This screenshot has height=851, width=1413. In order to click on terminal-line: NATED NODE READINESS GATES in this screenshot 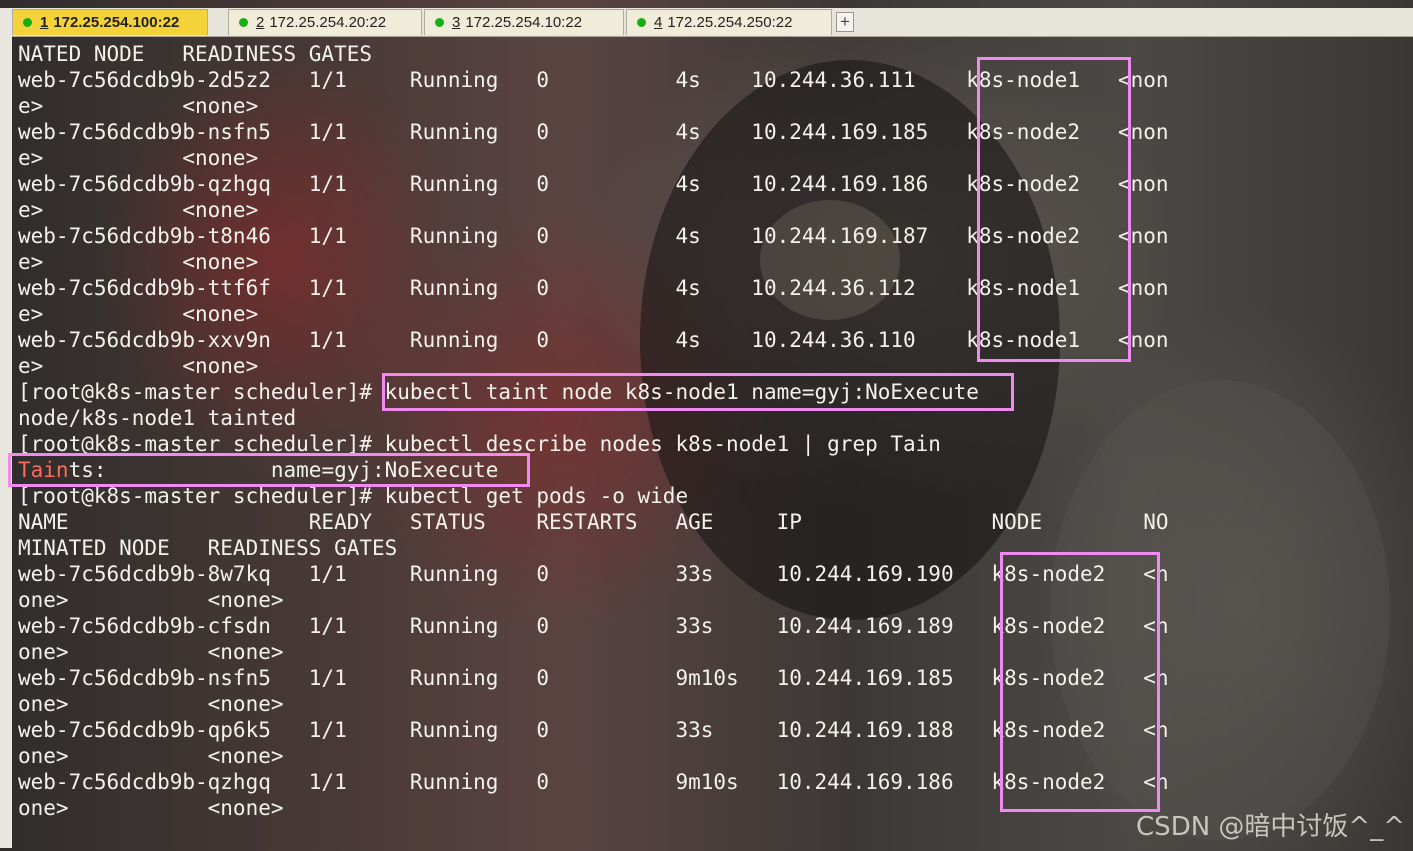, I will do `click(195, 54)`.